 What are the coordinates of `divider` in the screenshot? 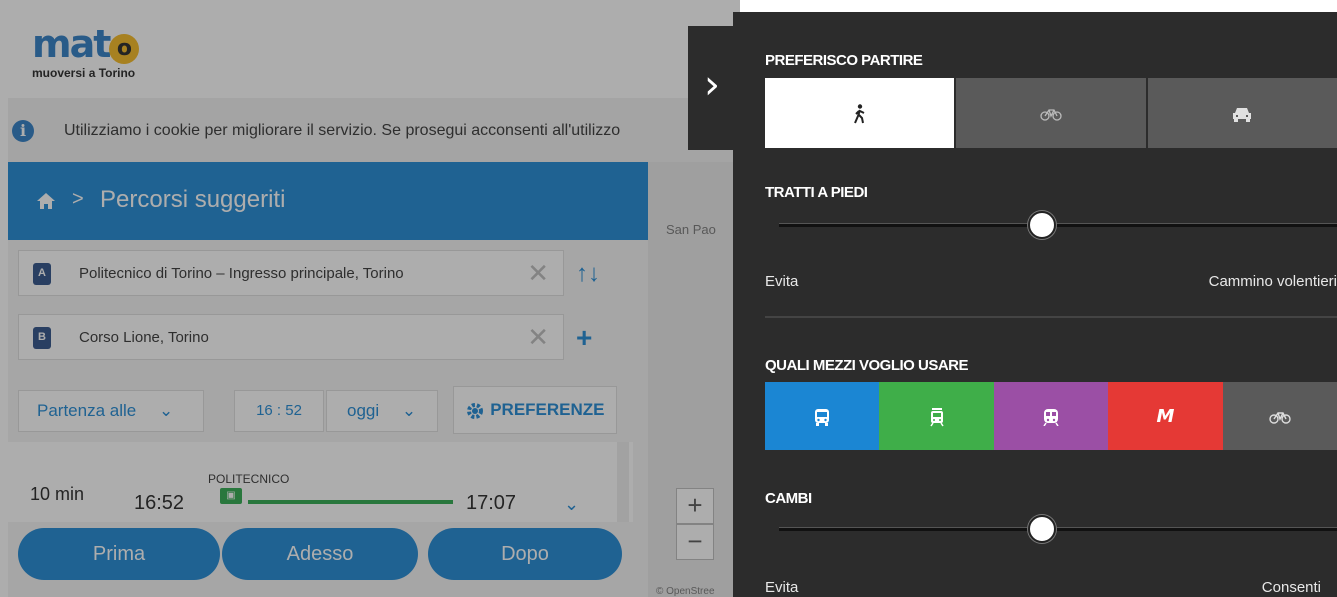 It's located at (1051, 317).